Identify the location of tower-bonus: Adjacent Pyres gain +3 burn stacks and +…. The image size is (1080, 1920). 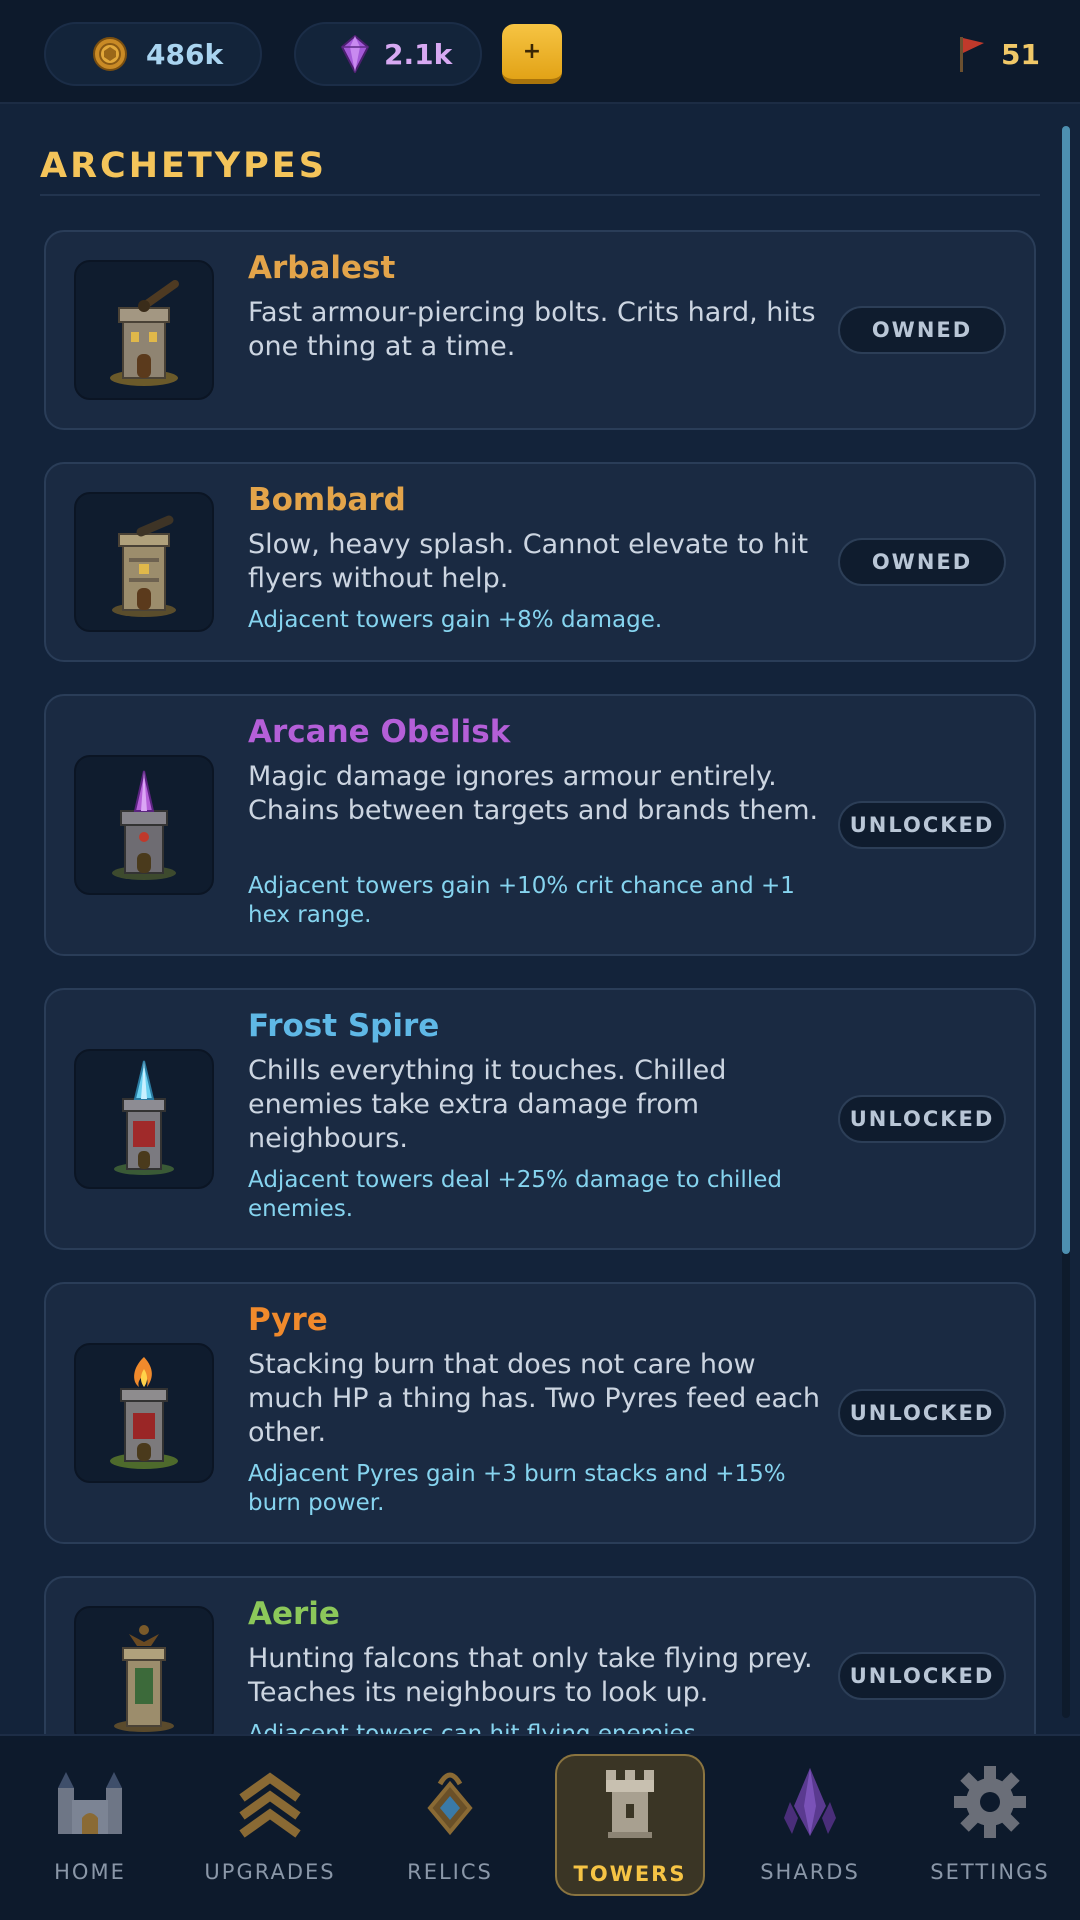
(517, 1488).